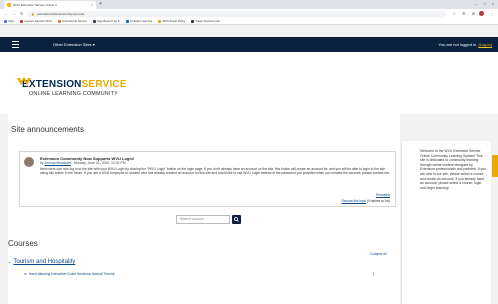 The height and width of the screenshot is (304, 498). What do you see at coordinates (9, 5) in the screenshot?
I see `favicon-icon` at bounding box center [9, 5].